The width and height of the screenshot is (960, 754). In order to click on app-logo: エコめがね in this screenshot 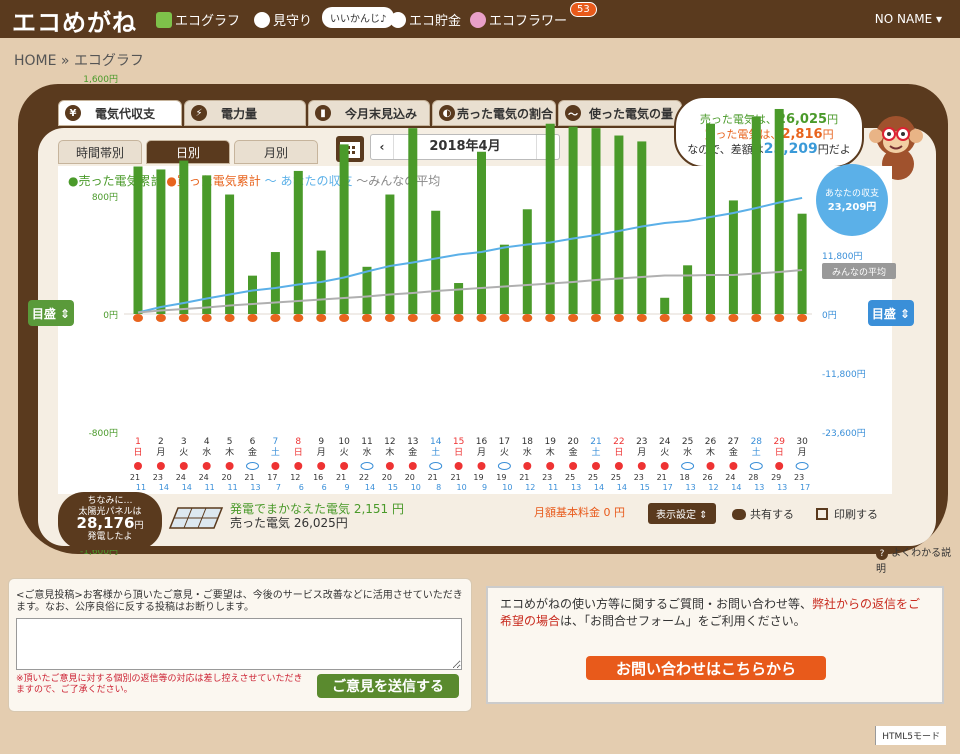, I will do `click(74, 20)`.